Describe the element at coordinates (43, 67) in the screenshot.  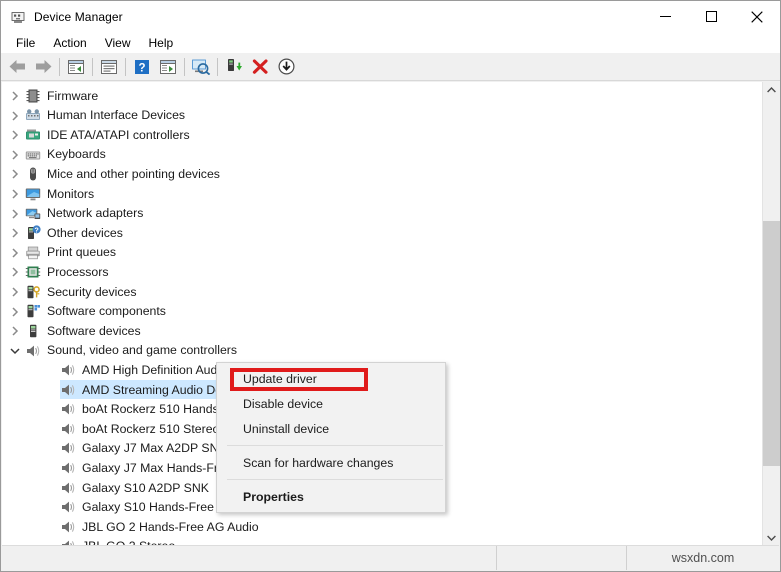
I see `forward-icon` at that location.